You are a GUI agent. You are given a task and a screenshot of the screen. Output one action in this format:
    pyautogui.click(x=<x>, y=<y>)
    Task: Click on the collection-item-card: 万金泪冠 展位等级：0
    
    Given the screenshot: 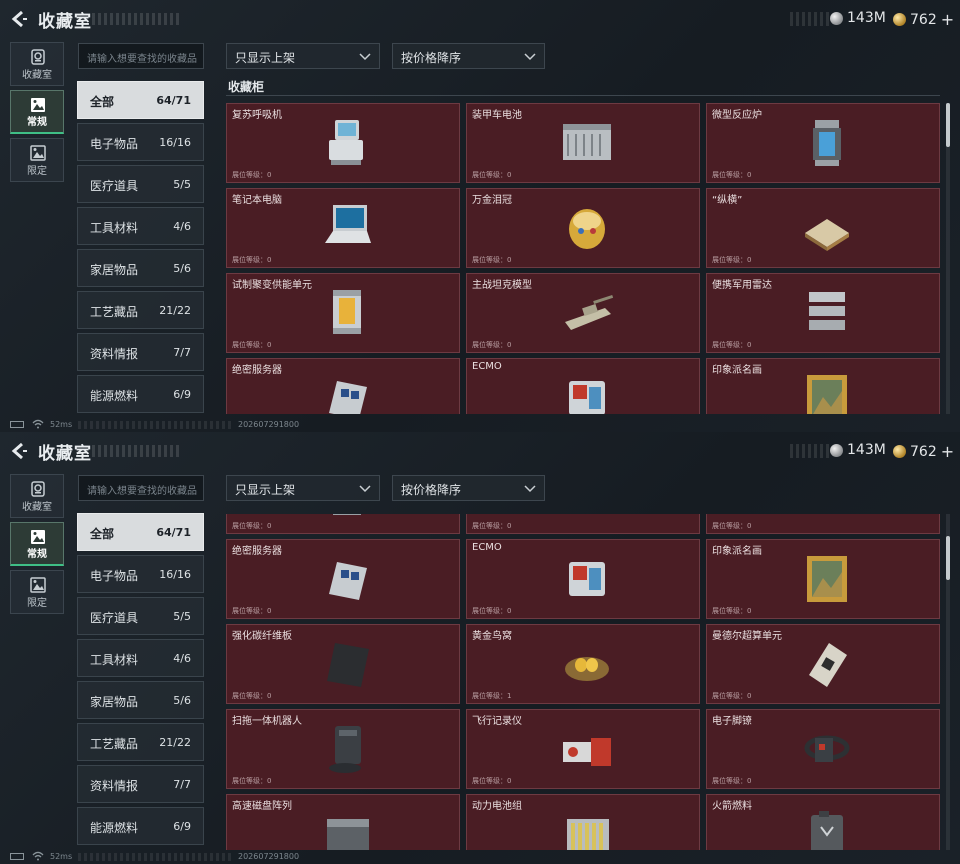 What is the action you would take?
    pyautogui.click(x=583, y=228)
    